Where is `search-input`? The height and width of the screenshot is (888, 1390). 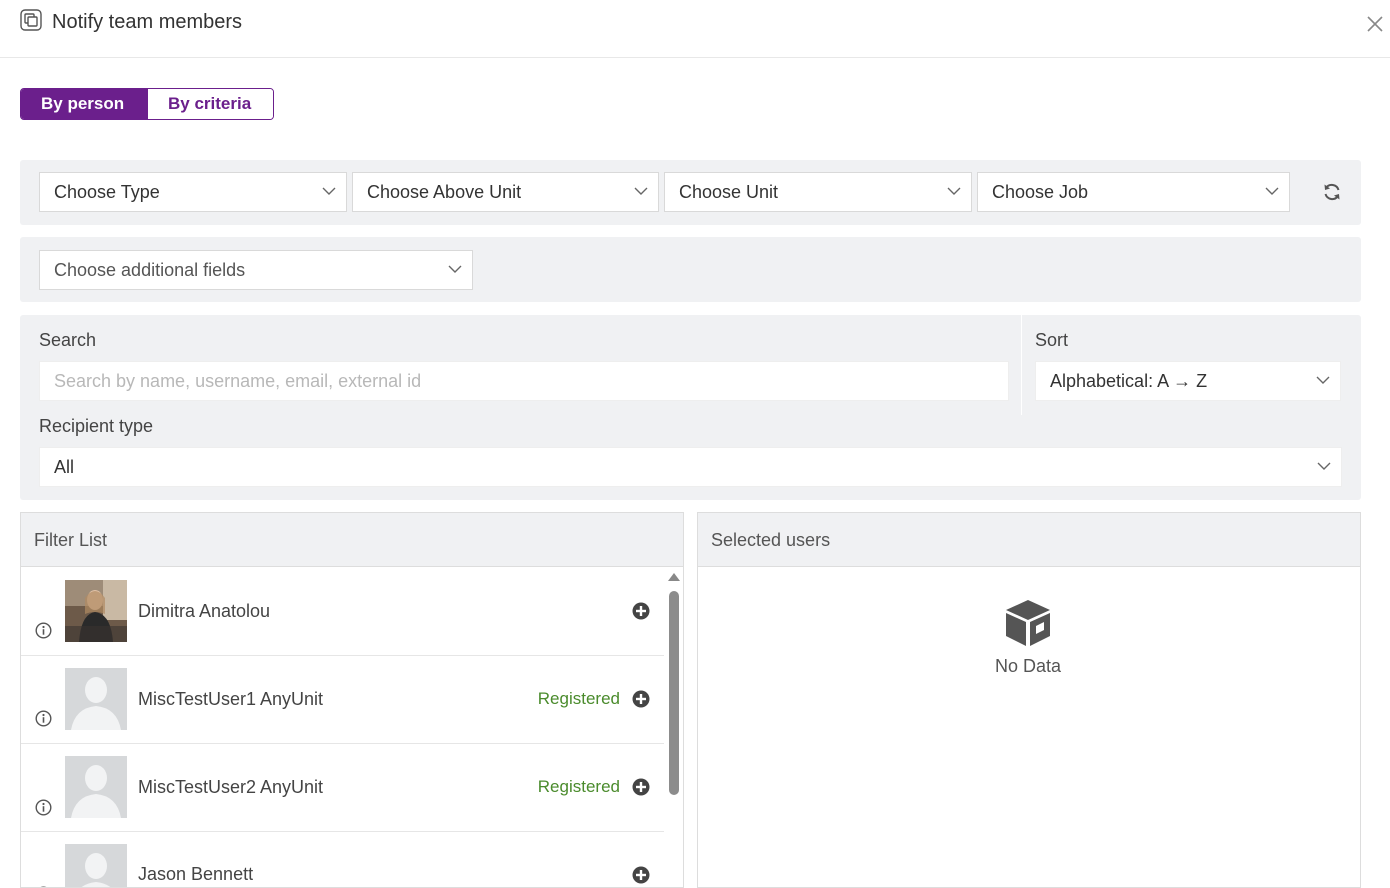
search-input is located at coordinates (524, 381).